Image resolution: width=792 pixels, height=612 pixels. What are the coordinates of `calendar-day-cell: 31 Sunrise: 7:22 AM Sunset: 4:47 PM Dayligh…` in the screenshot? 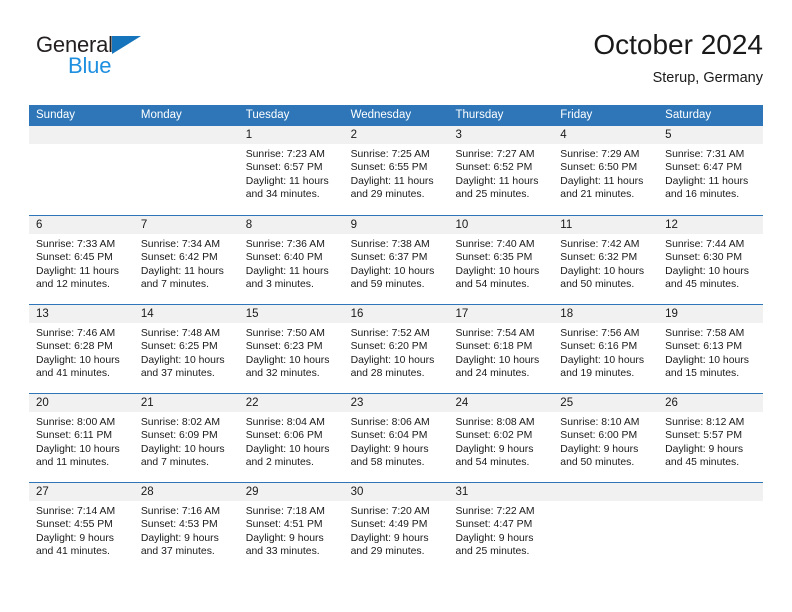 It's located at (501, 527).